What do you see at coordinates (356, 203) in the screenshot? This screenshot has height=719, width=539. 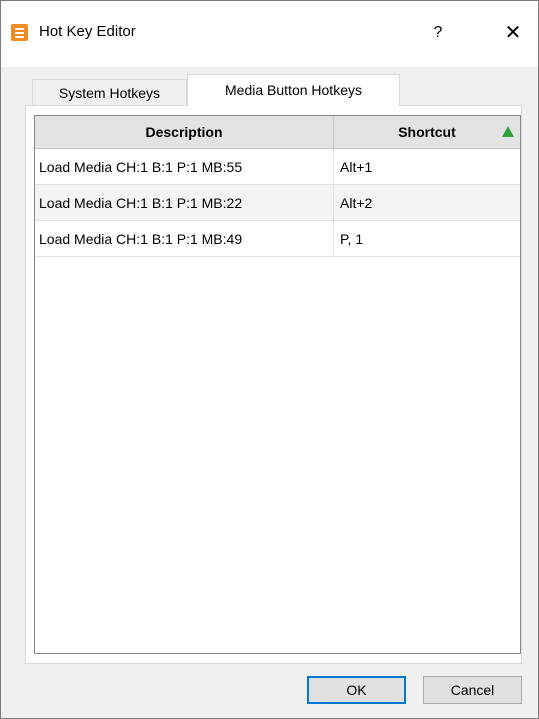 I see `cell-shortcut: Alt+2` at bounding box center [356, 203].